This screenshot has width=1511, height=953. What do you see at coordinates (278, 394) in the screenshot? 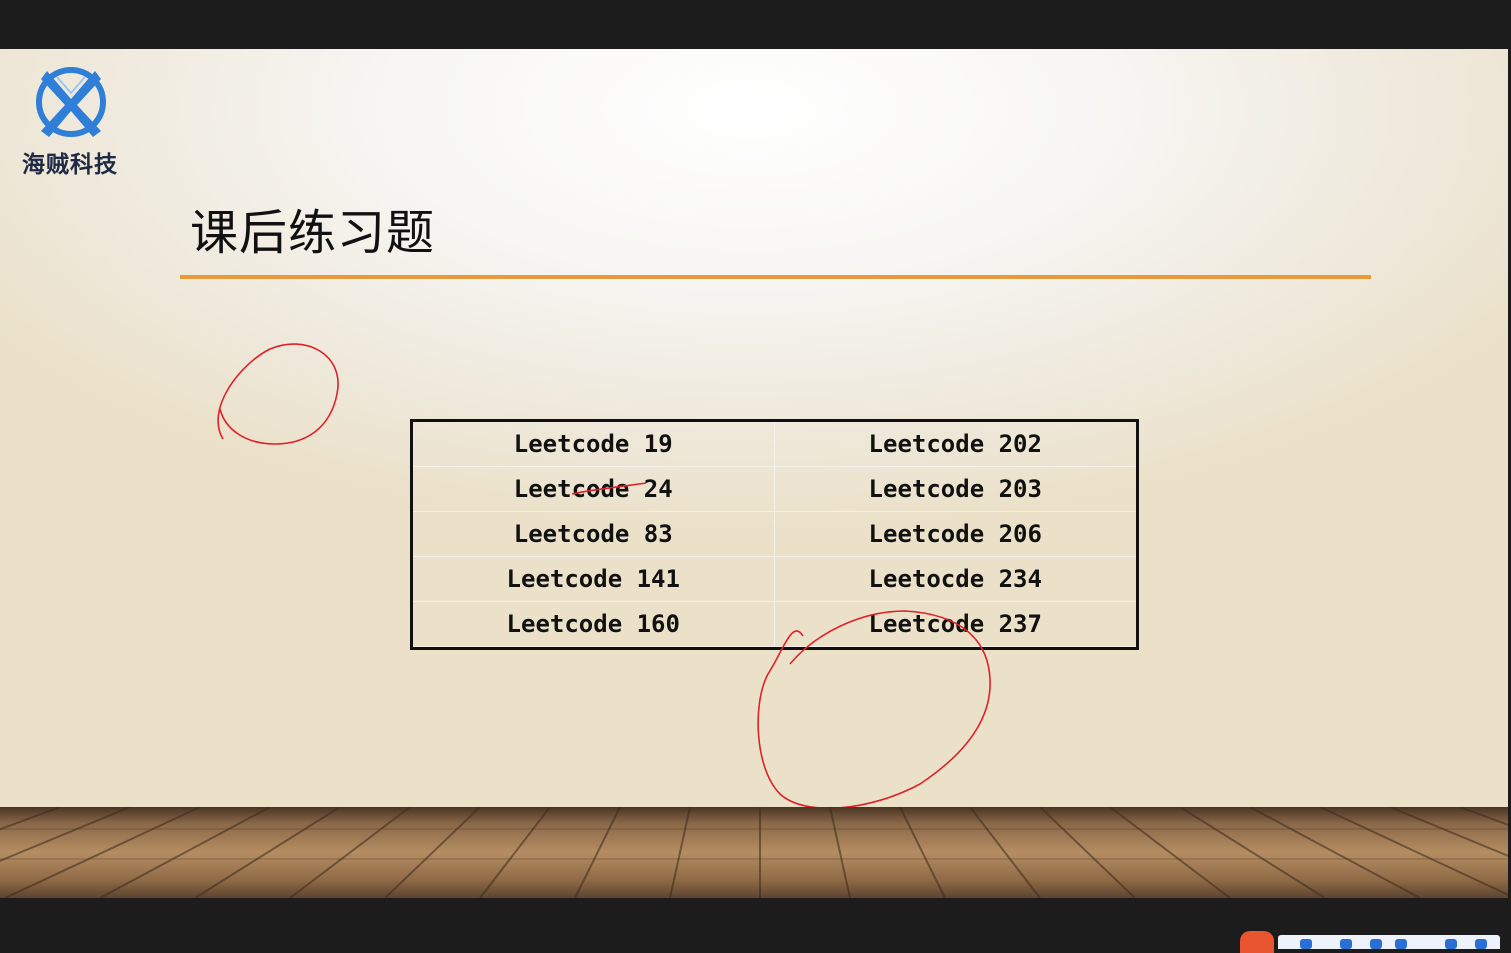
I see `annotation-circle-left` at bounding box center [278, 394].